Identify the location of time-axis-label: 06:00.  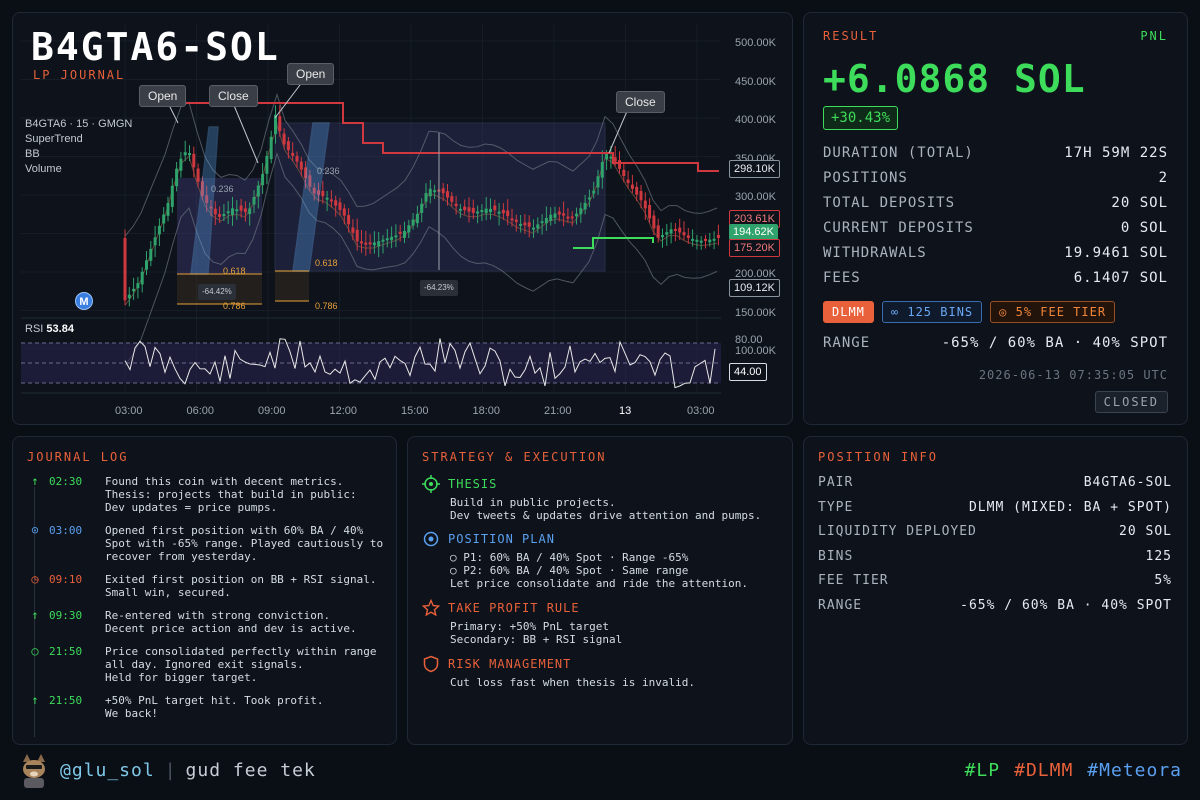
(200, 411).